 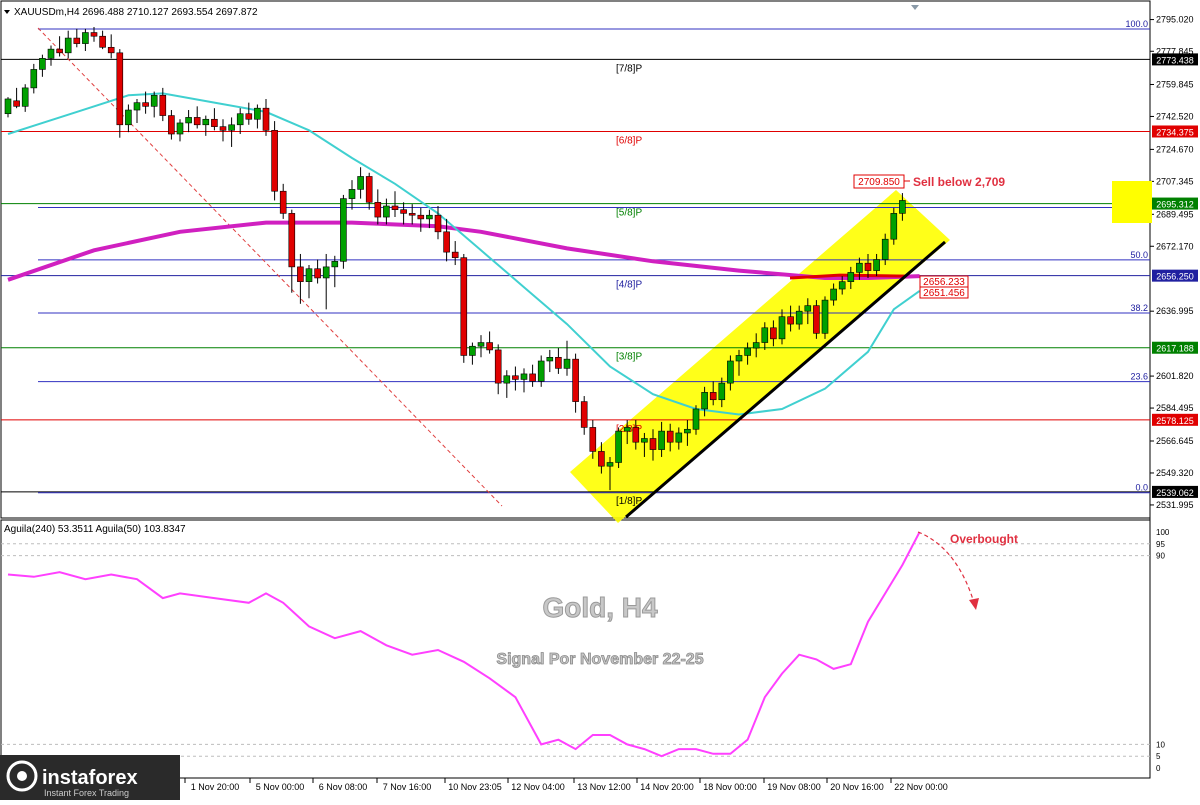 What do you see at coordinates (629, 140) in the screenshot?
I see `murray-level-label: [6/8]P` at bounding box center [629, 140].